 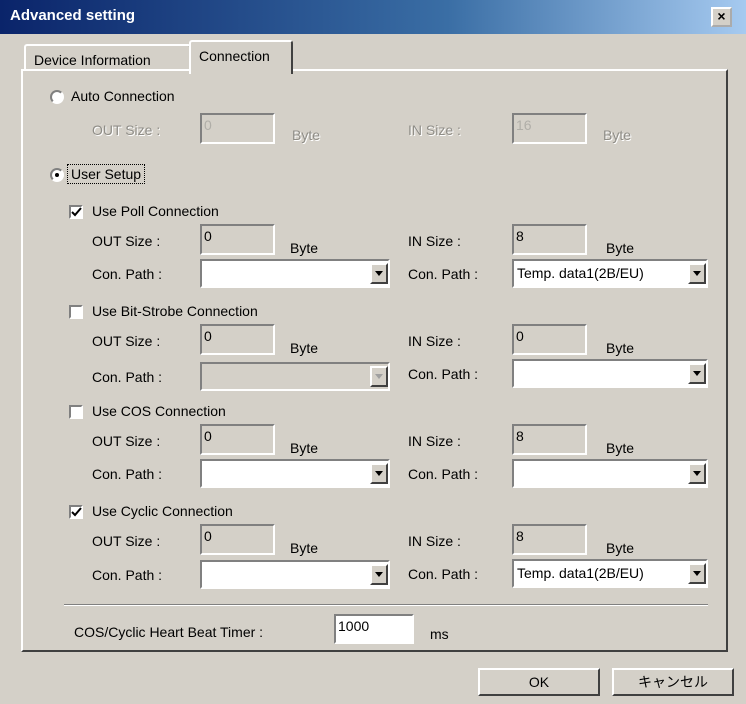 I want to click on bitstrobe-checkbox, so click(x=76, y=312).